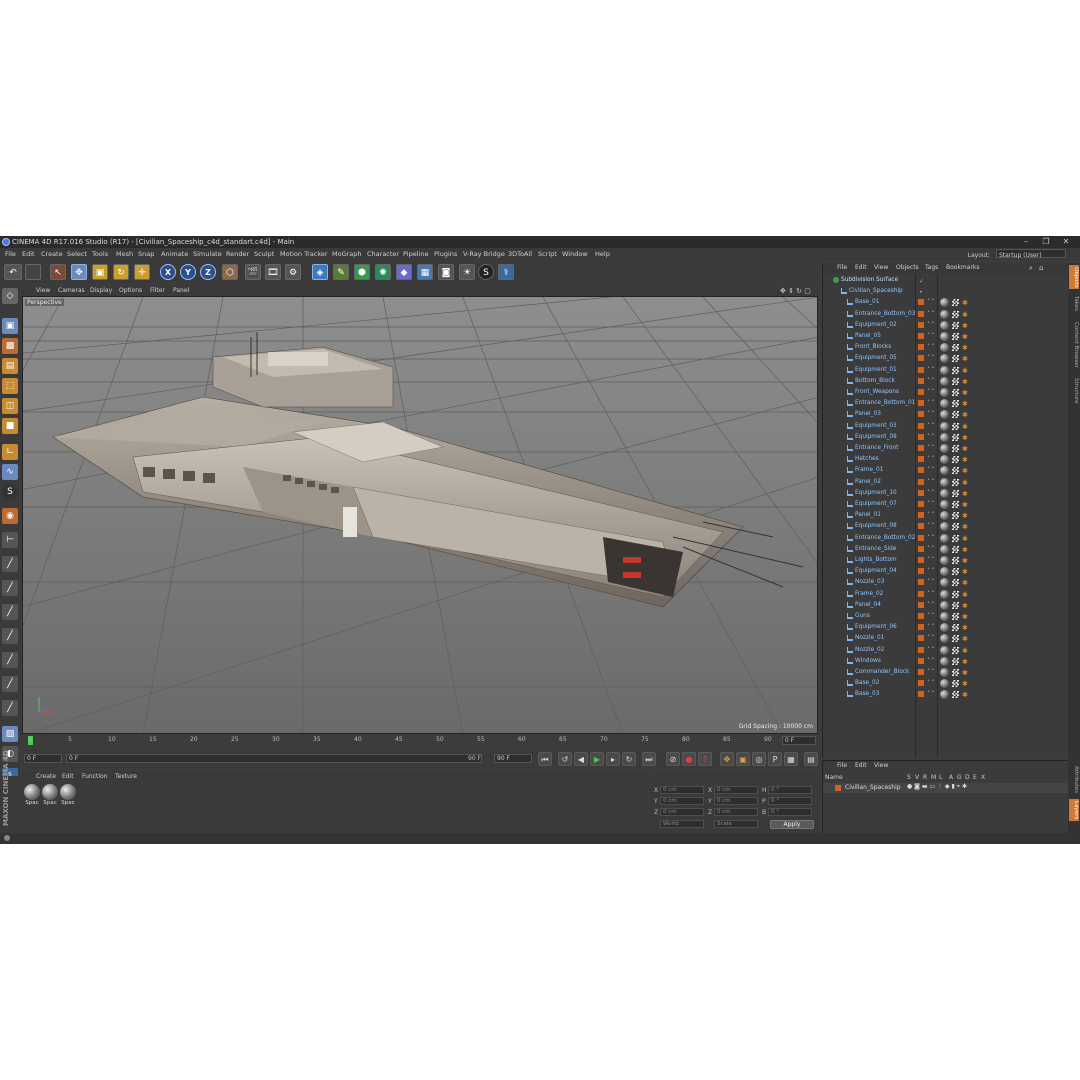 The width and height of the screenshot is (1080, 1080). Describe the element at coordinates (791, 759) in the screenshot. I see `point-level-icon: ▦` at that location.